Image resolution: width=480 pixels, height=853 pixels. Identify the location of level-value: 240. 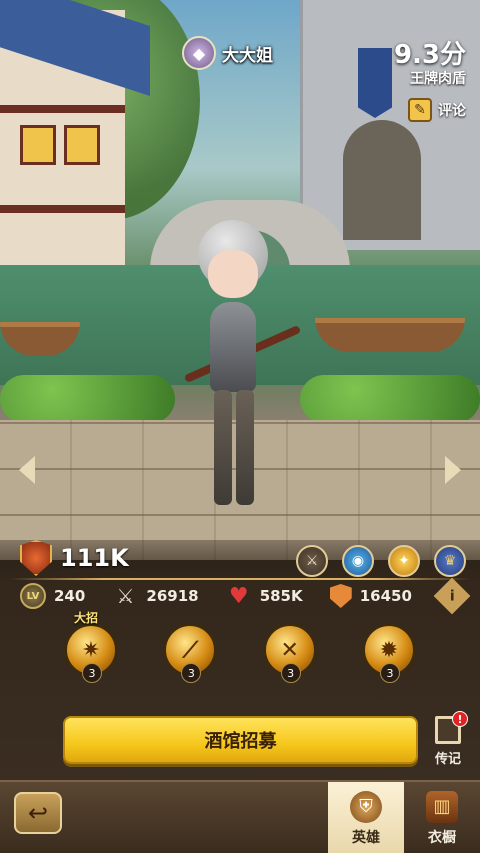
(70, 596).